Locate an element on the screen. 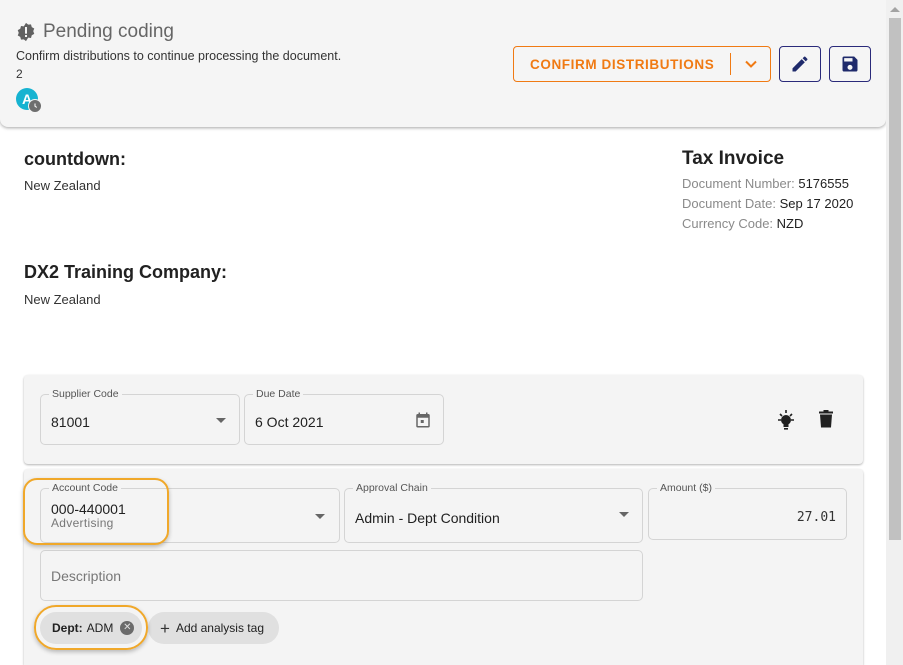 The image size is (903, 665). lightbulb-icon is located at coordinates (786, 420).